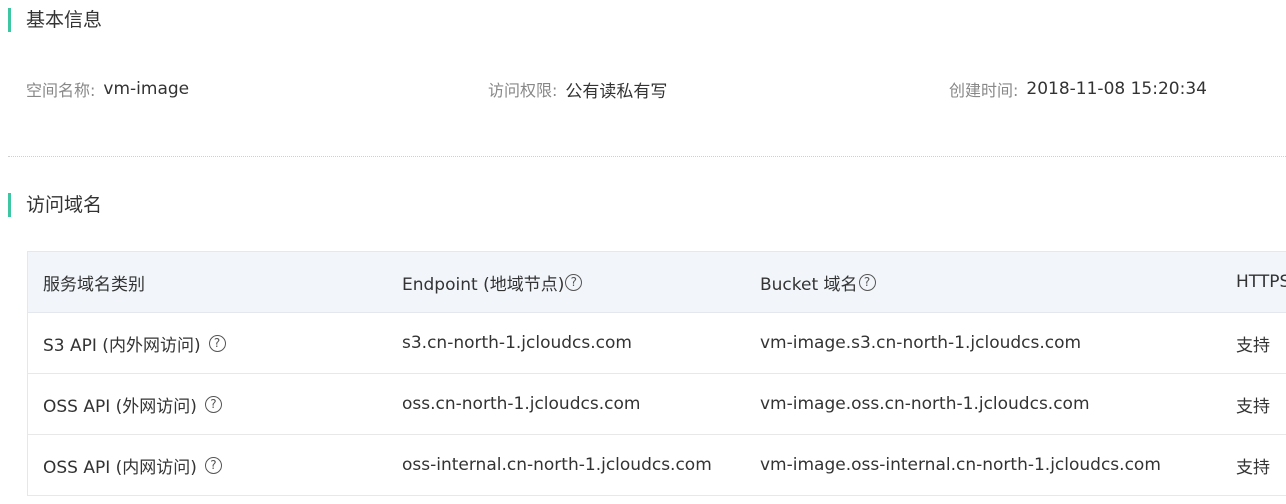  Describe the element at coordinates (647, 156) in the screenshot. I see `section-divider` at that location.